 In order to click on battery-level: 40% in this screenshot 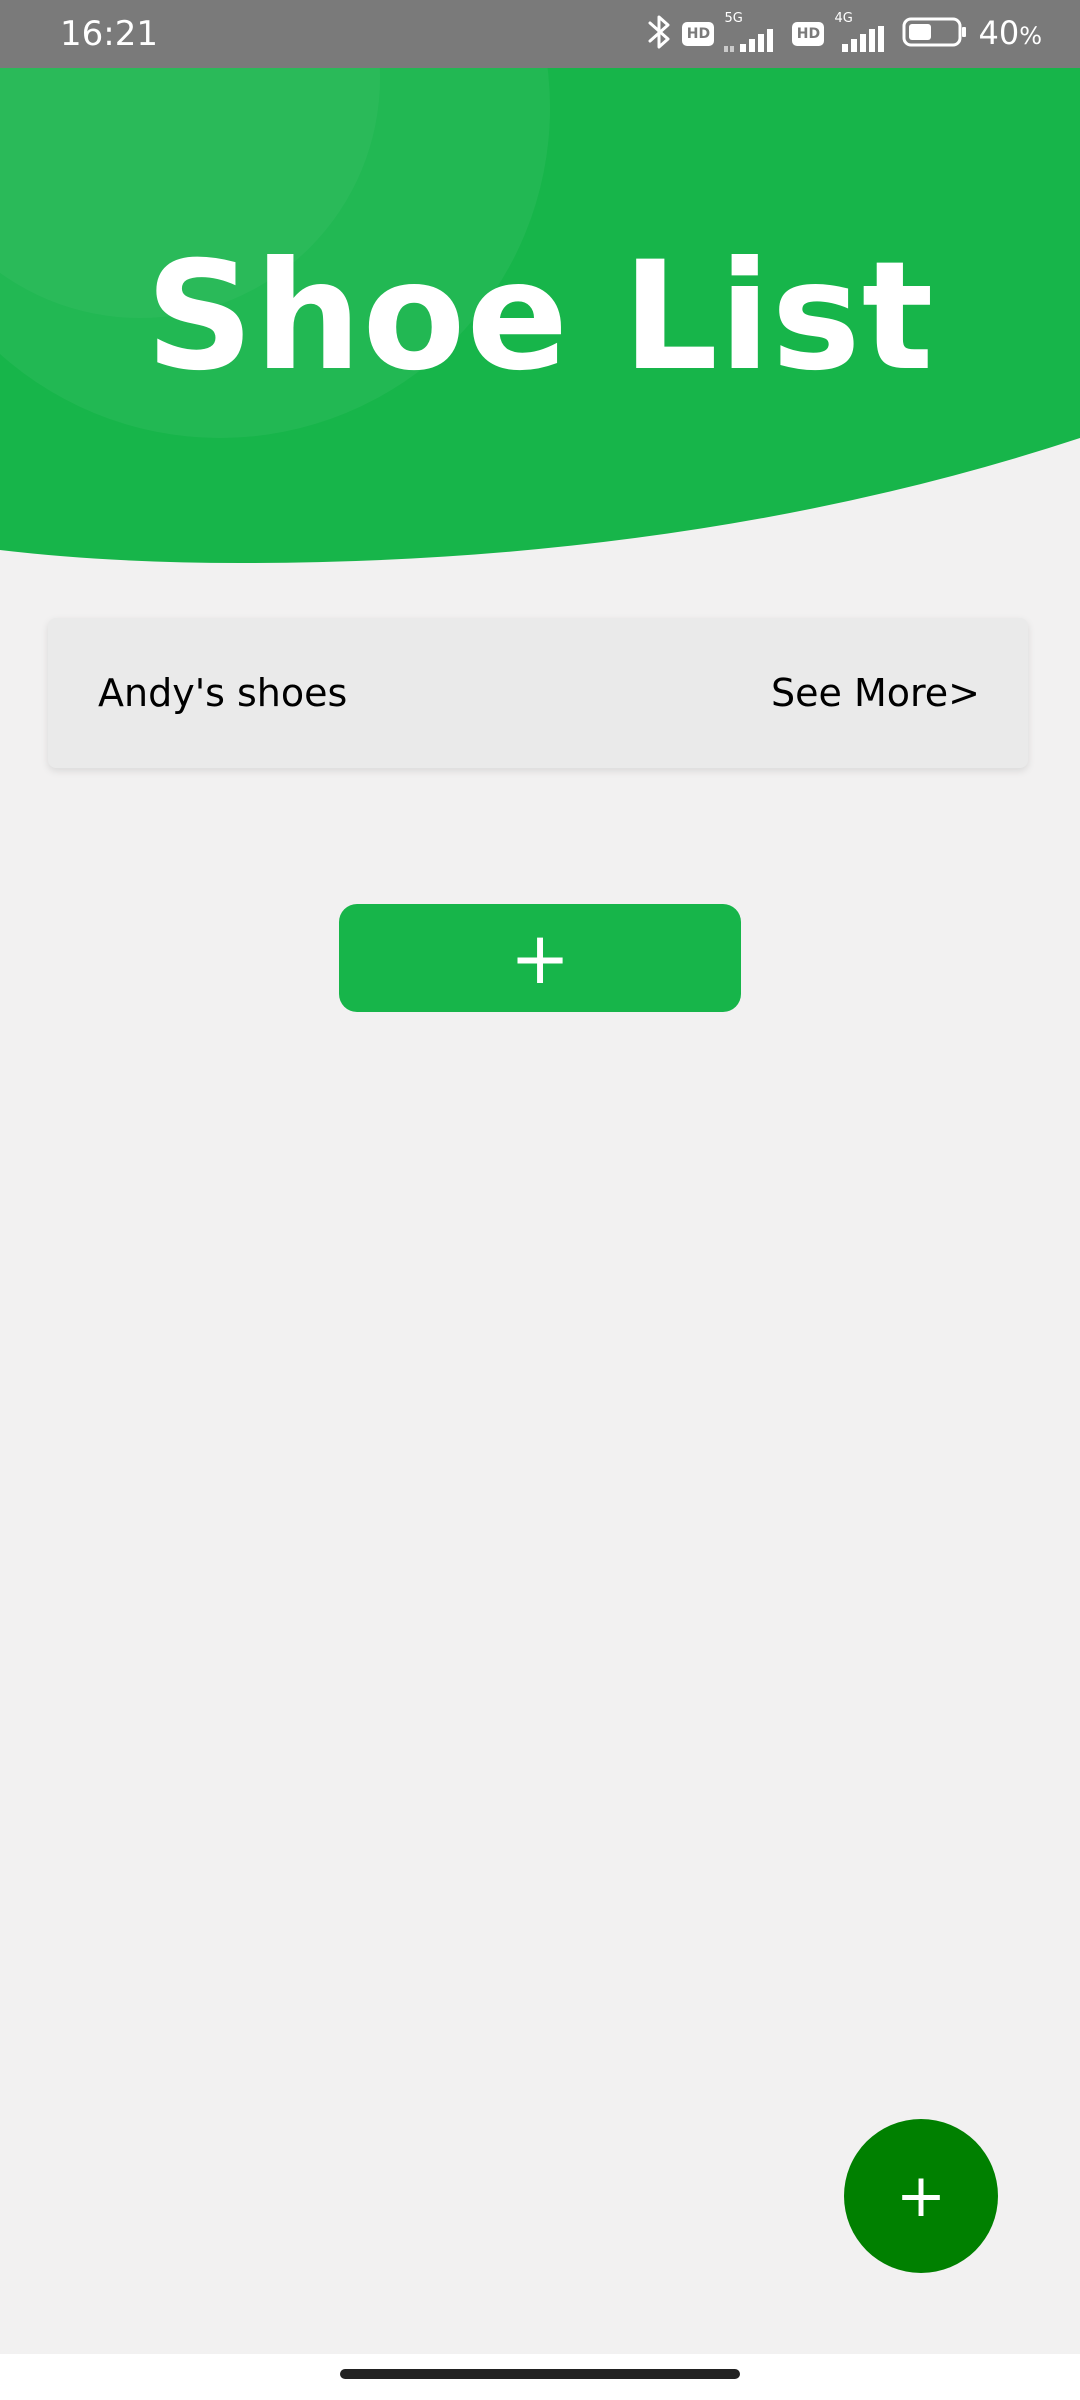, I will do `click(1010, 34)`.